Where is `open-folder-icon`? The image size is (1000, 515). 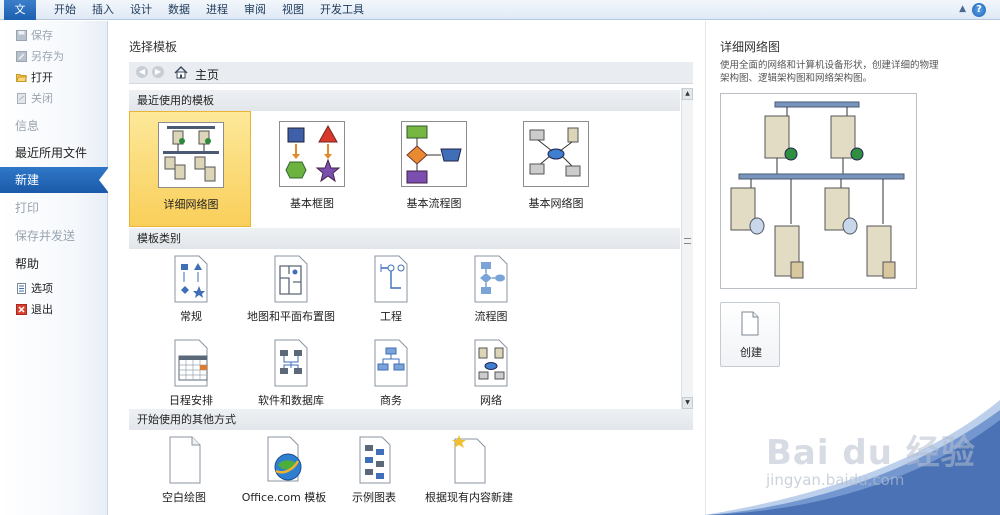 open-folder-icon is located at coordinates (21, 78).